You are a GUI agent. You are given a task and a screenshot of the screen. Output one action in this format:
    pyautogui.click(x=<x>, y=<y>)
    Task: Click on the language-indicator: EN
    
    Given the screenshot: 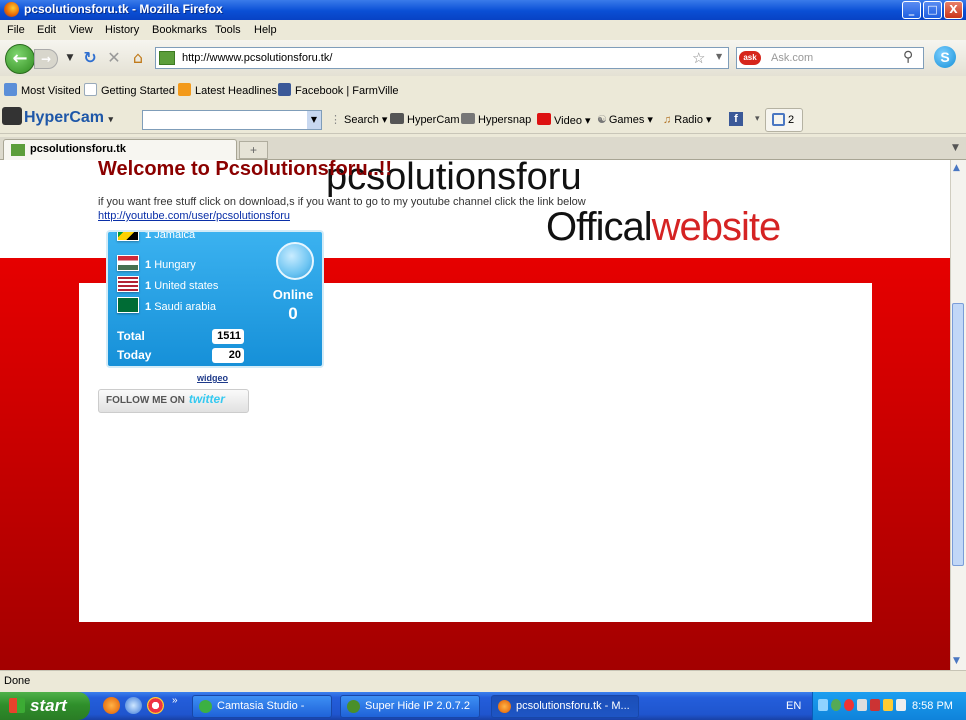 What is the action you would take?
    pyautogui.click(x=793, y=706)
    